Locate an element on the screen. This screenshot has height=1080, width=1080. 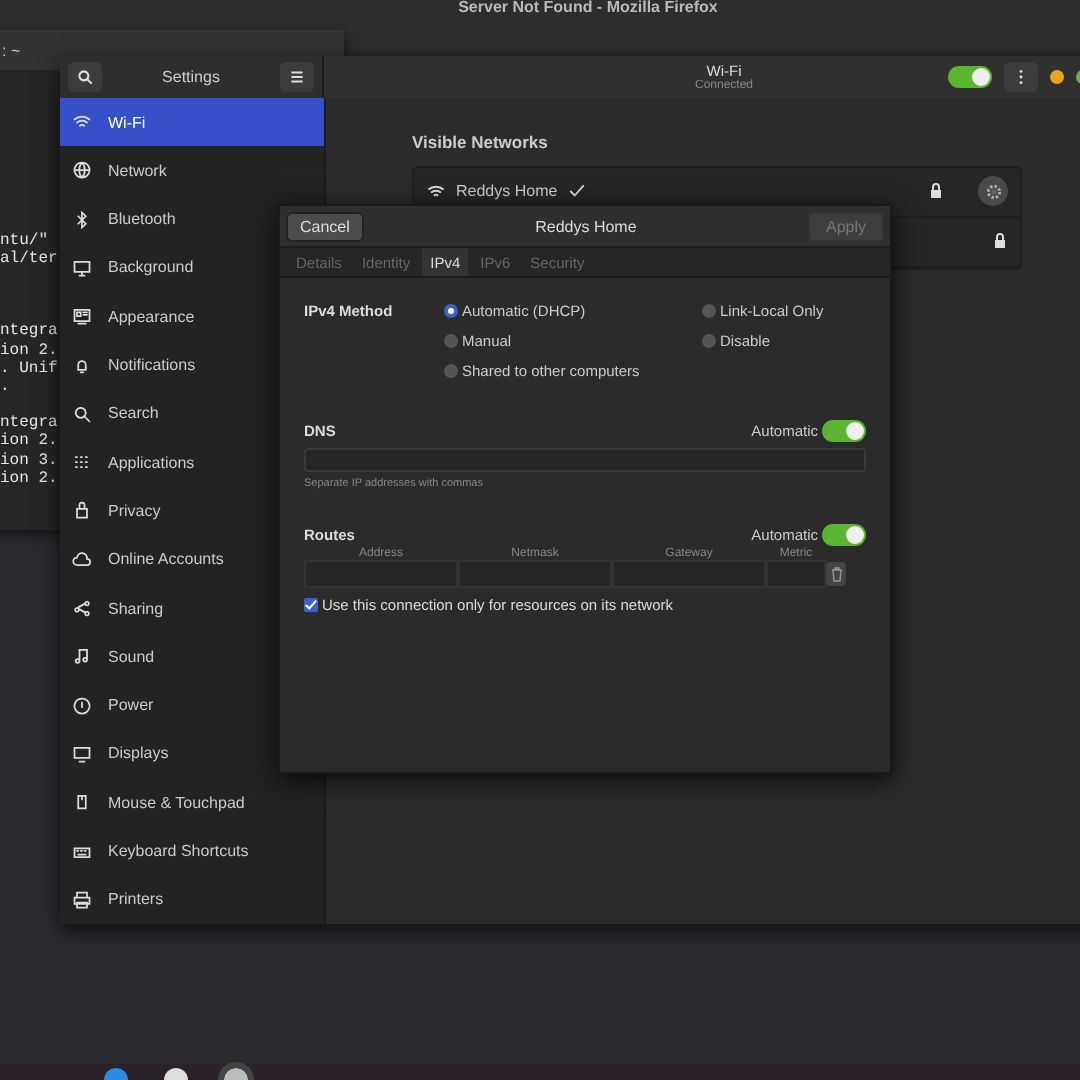
terminal-text: ion 3. is located at coordinates (29, 460).